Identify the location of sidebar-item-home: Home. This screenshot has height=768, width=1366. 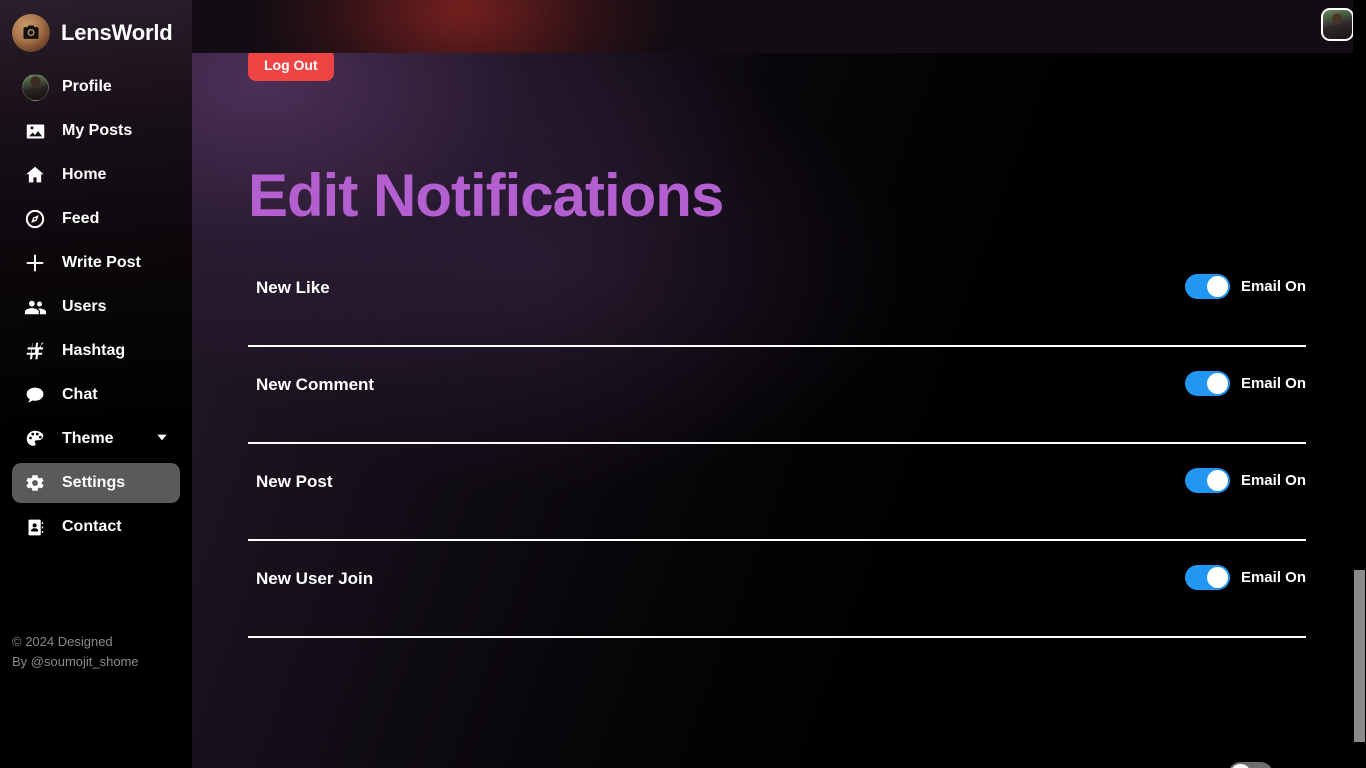
(96, 175).